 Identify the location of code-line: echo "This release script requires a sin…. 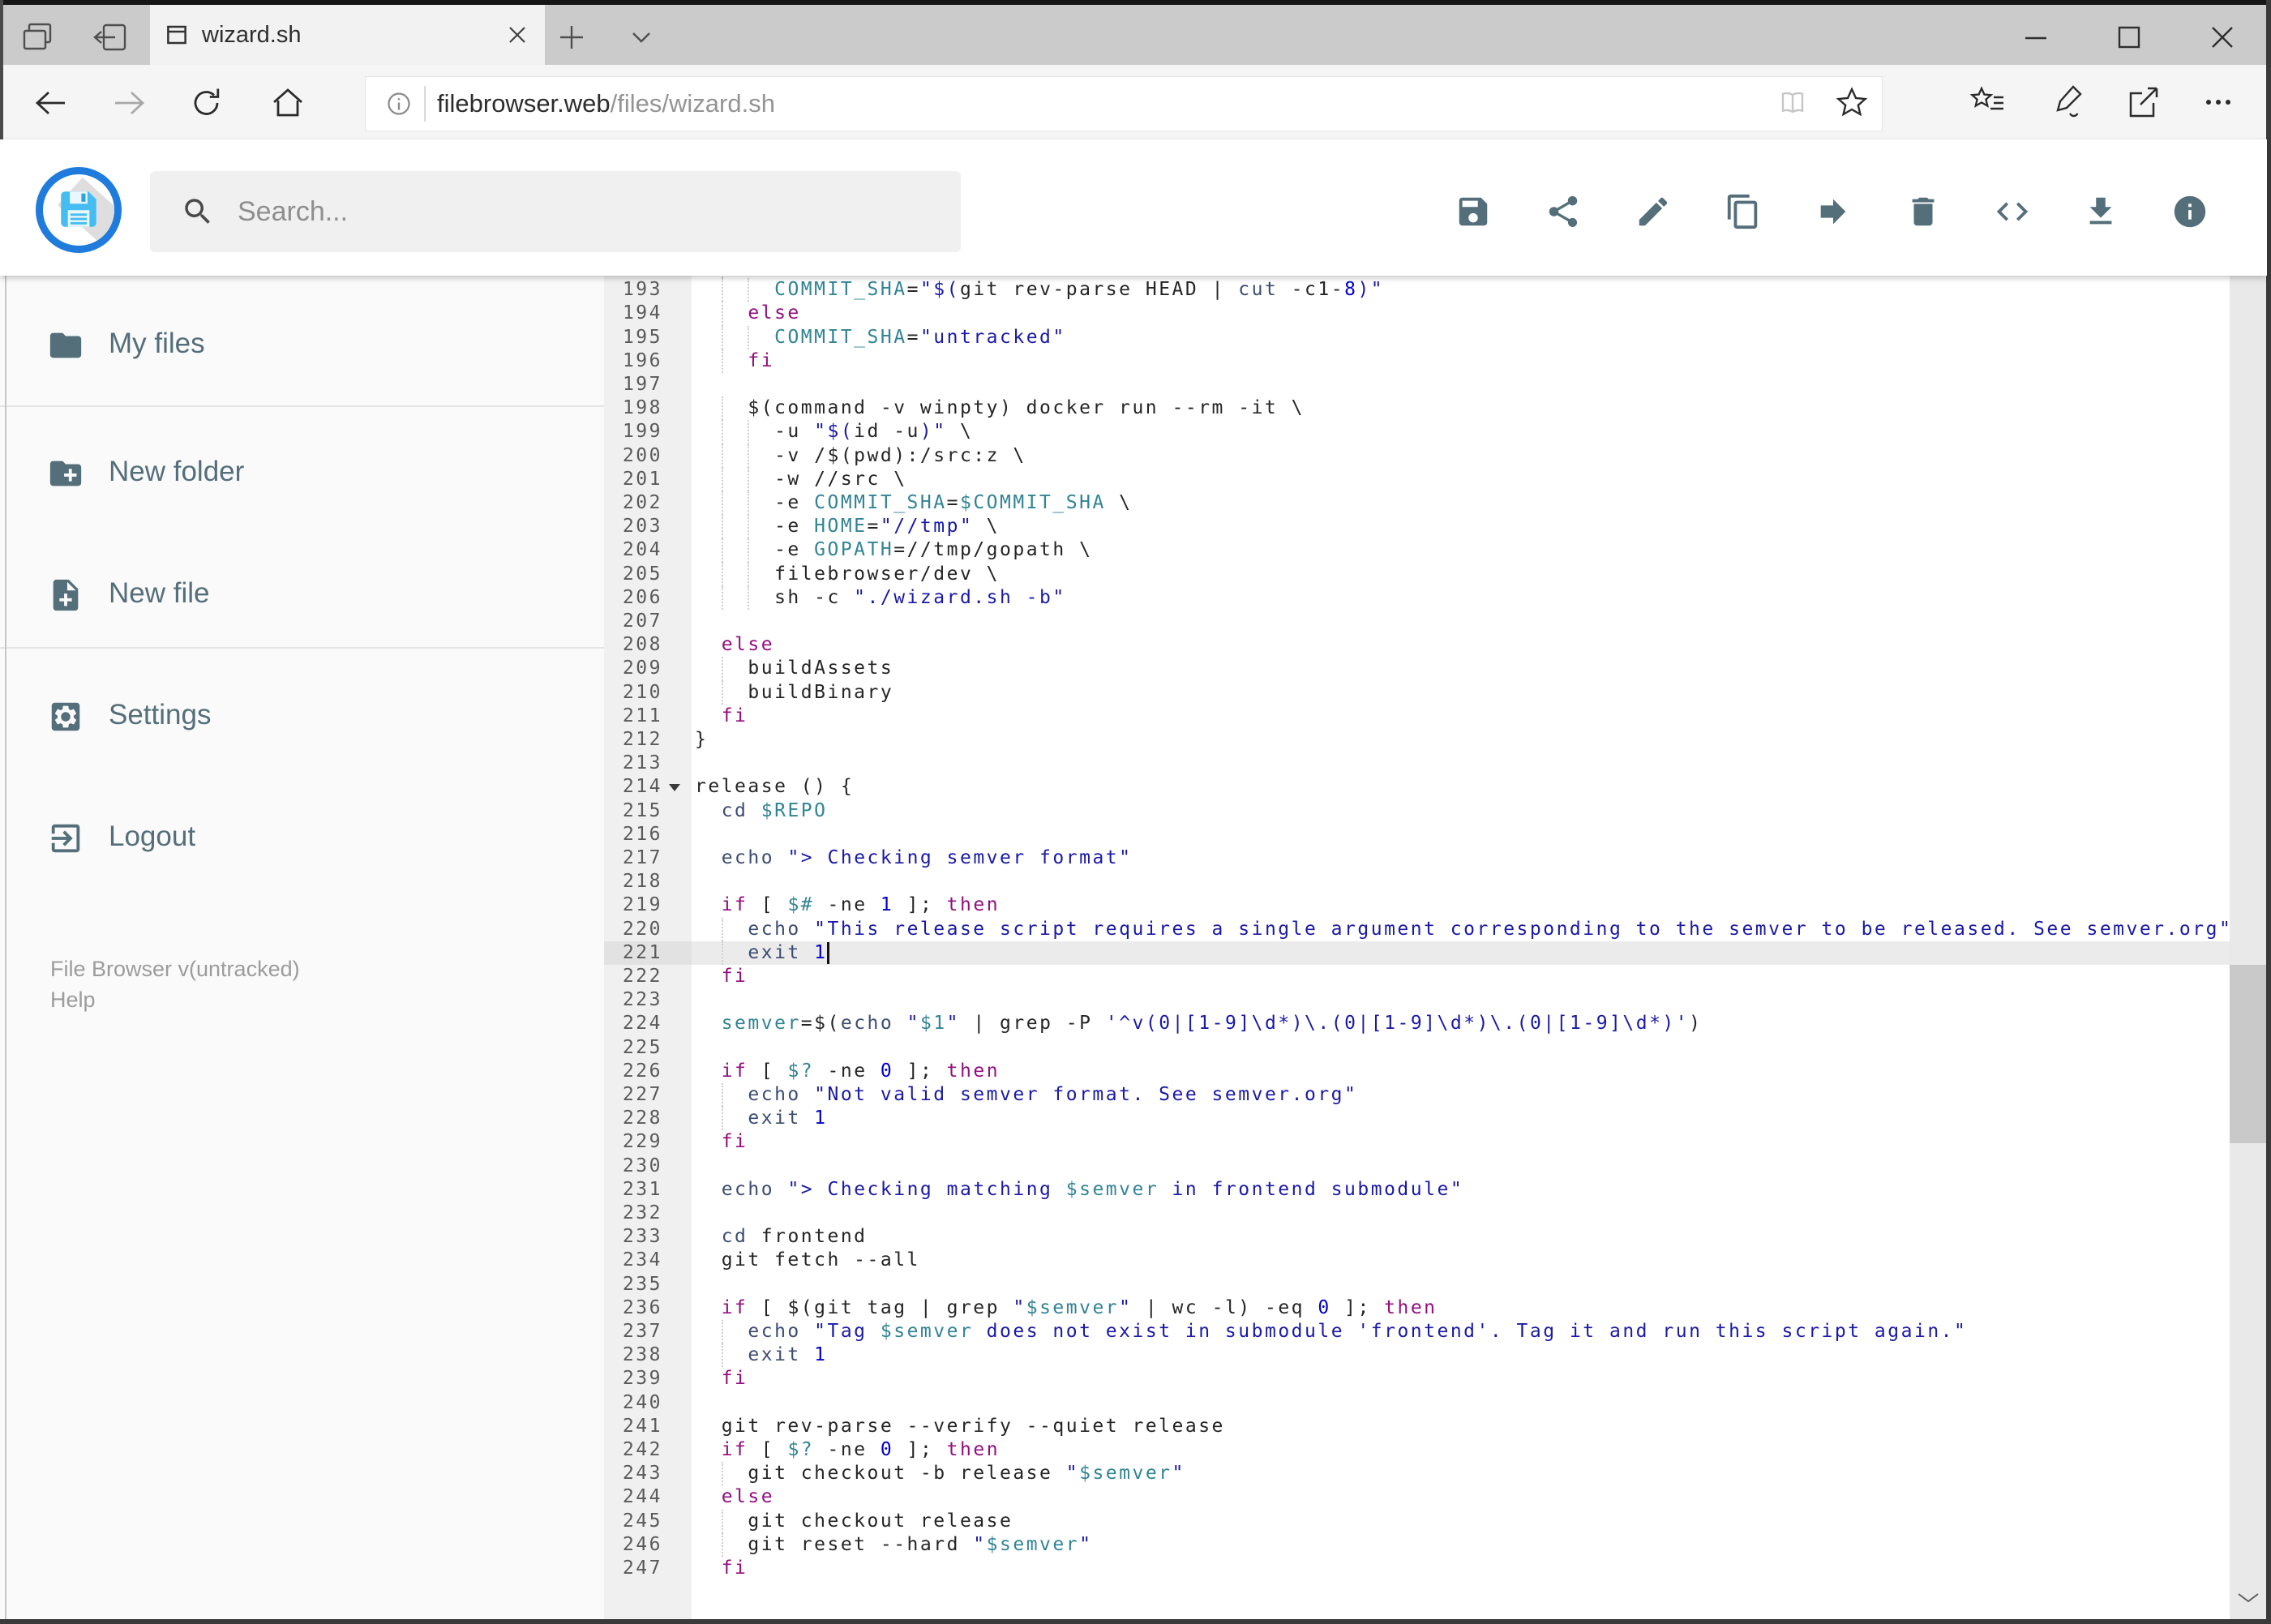
(1461, 929).